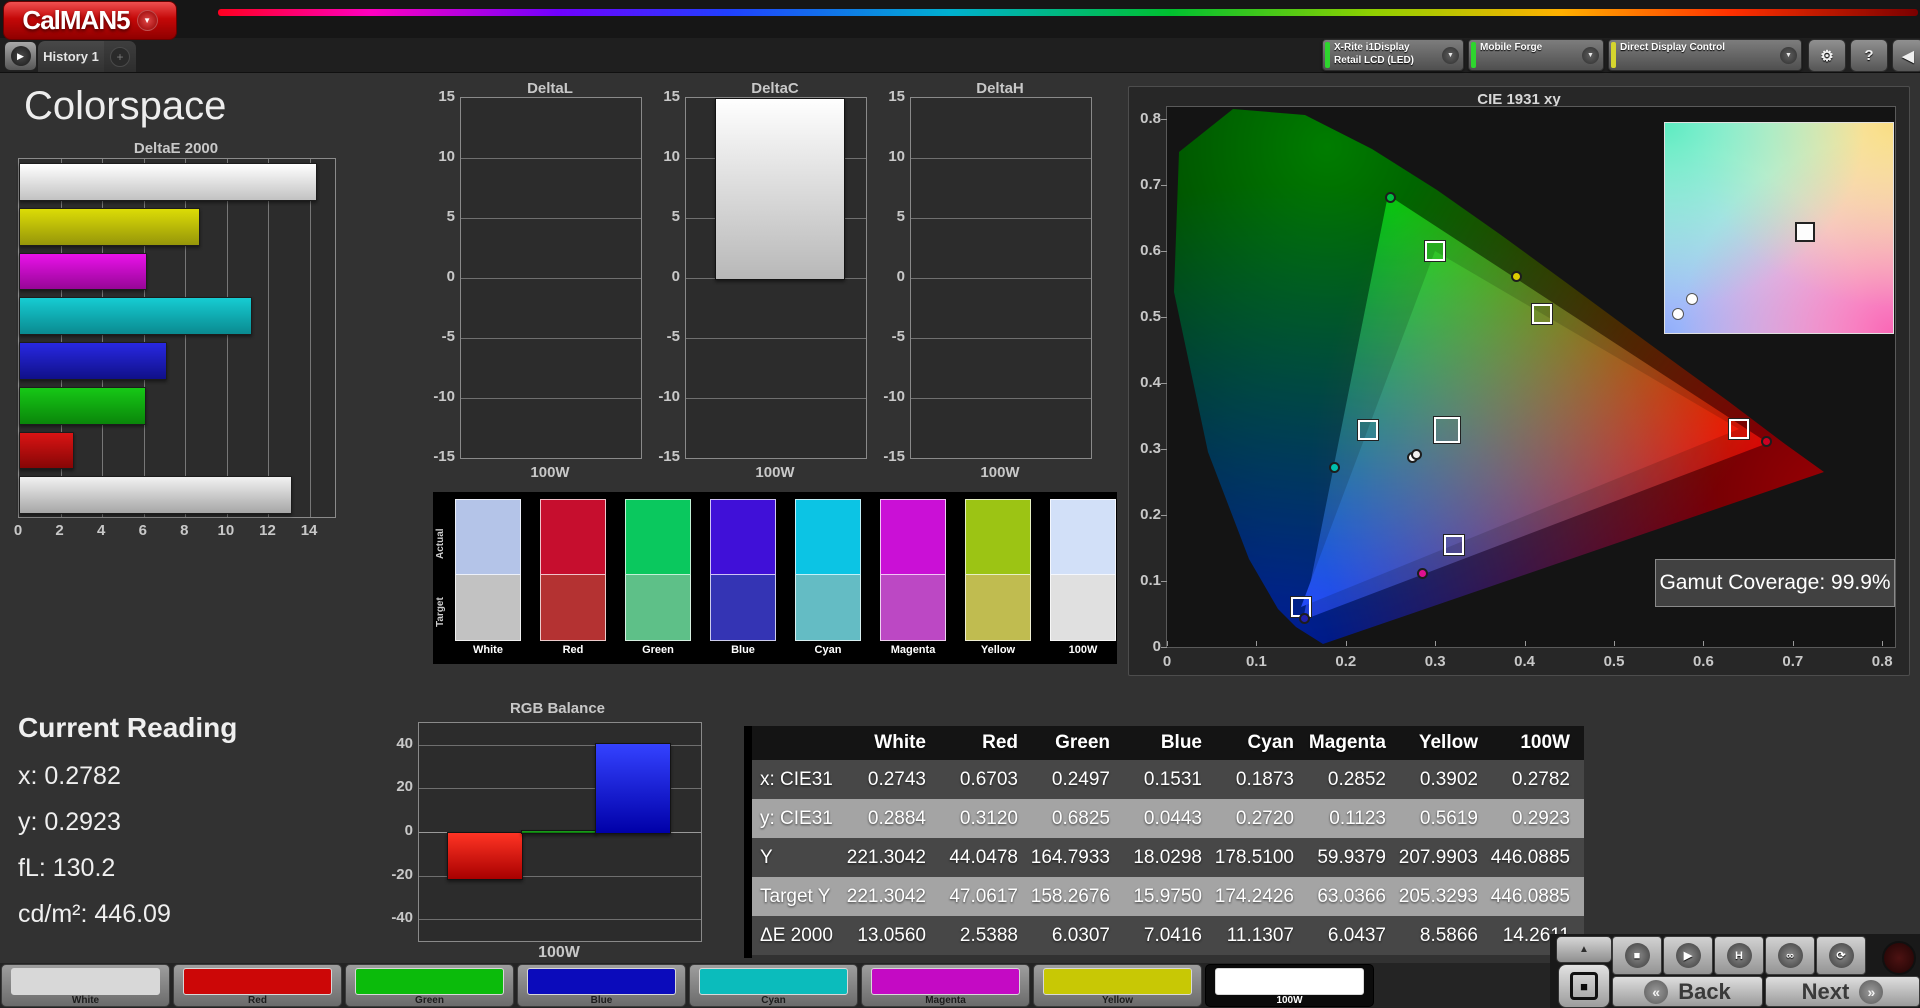 This screenshot has height=1008, width=1920. Describe the element at coordinates (1347, 742) in the screenshot. I see `column-header: Magenta` at that location.